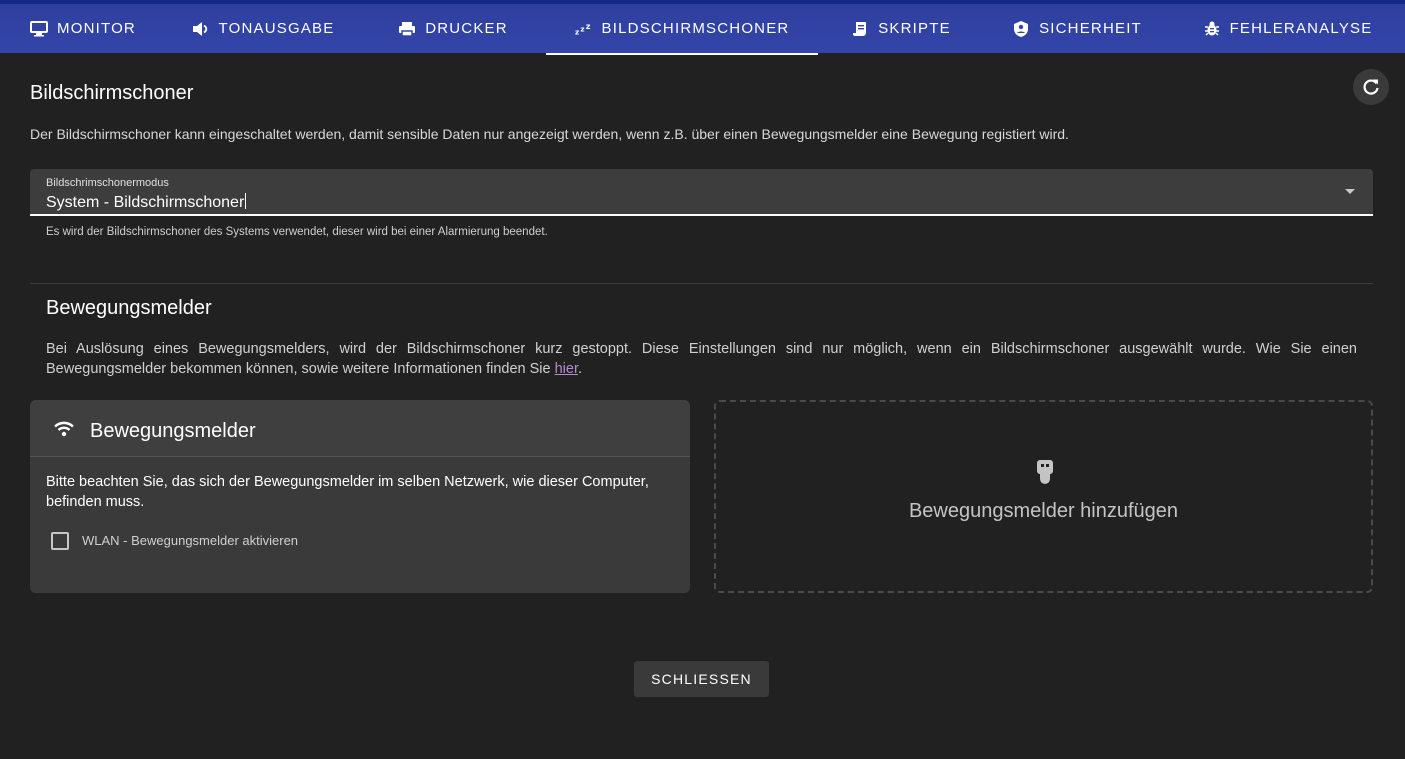 The height and width of the screenshot is (759, 1405). What do you see at coordinates (190, 540) in the screenshot?
I see `checkbox-label: WLAN - Bewegungsmelder aktivieren` at bounding box center [190, 540].